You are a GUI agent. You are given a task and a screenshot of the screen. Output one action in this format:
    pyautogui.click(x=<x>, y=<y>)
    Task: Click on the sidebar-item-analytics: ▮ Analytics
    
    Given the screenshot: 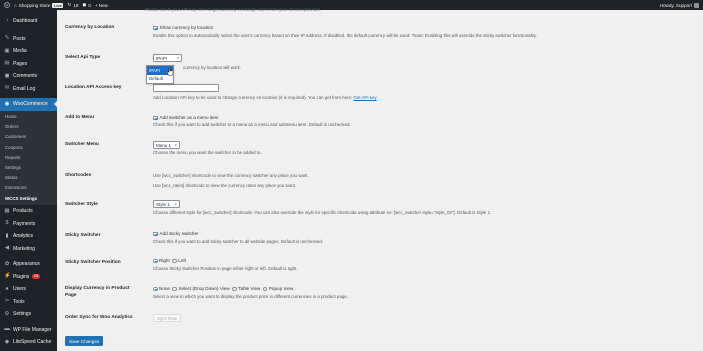 What is the action you would take?
    pyautogui.click(x=28, y=236)
    